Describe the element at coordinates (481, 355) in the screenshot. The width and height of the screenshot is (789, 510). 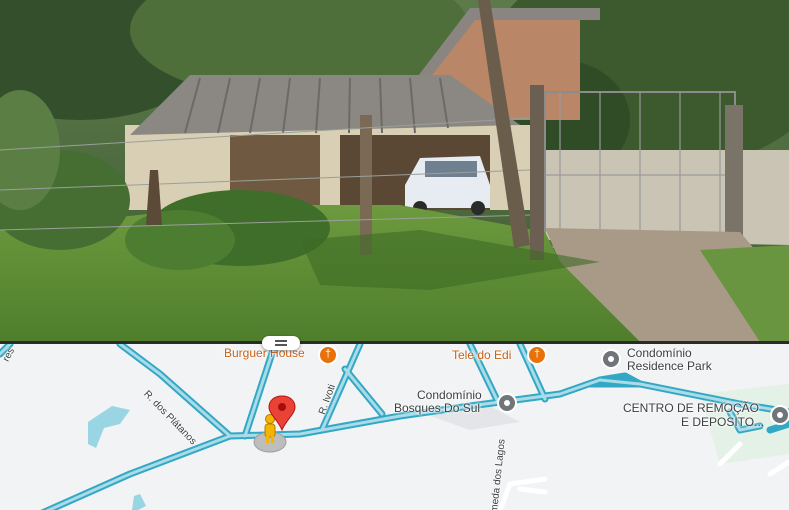
I see `poi-label-tele-do-edi: Tele do Edi` at that location.